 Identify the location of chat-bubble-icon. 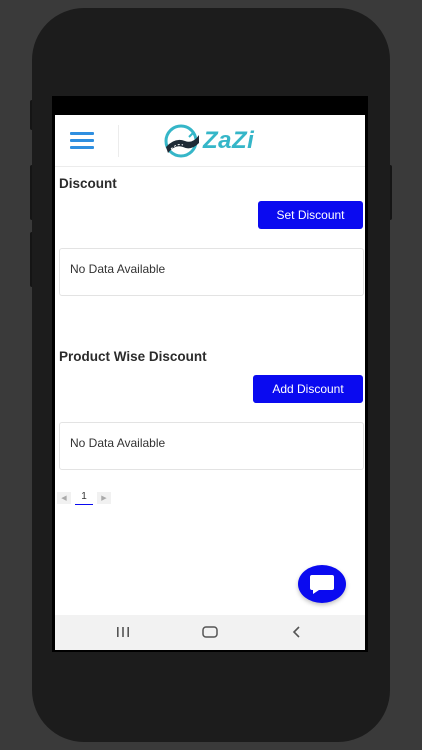
(322, 584).